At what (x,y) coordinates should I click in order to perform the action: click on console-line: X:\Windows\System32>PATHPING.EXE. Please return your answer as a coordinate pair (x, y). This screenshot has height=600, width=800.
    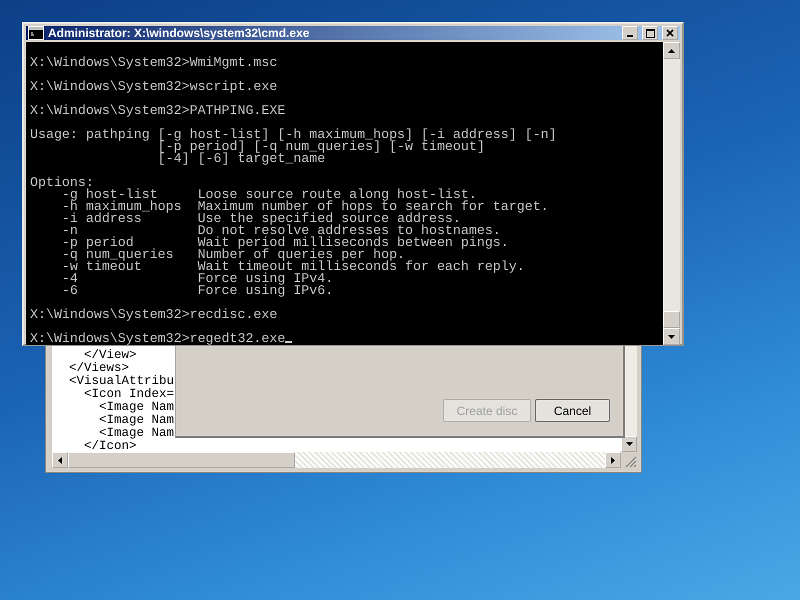
    Looking at the image, I should click on (158, 110).